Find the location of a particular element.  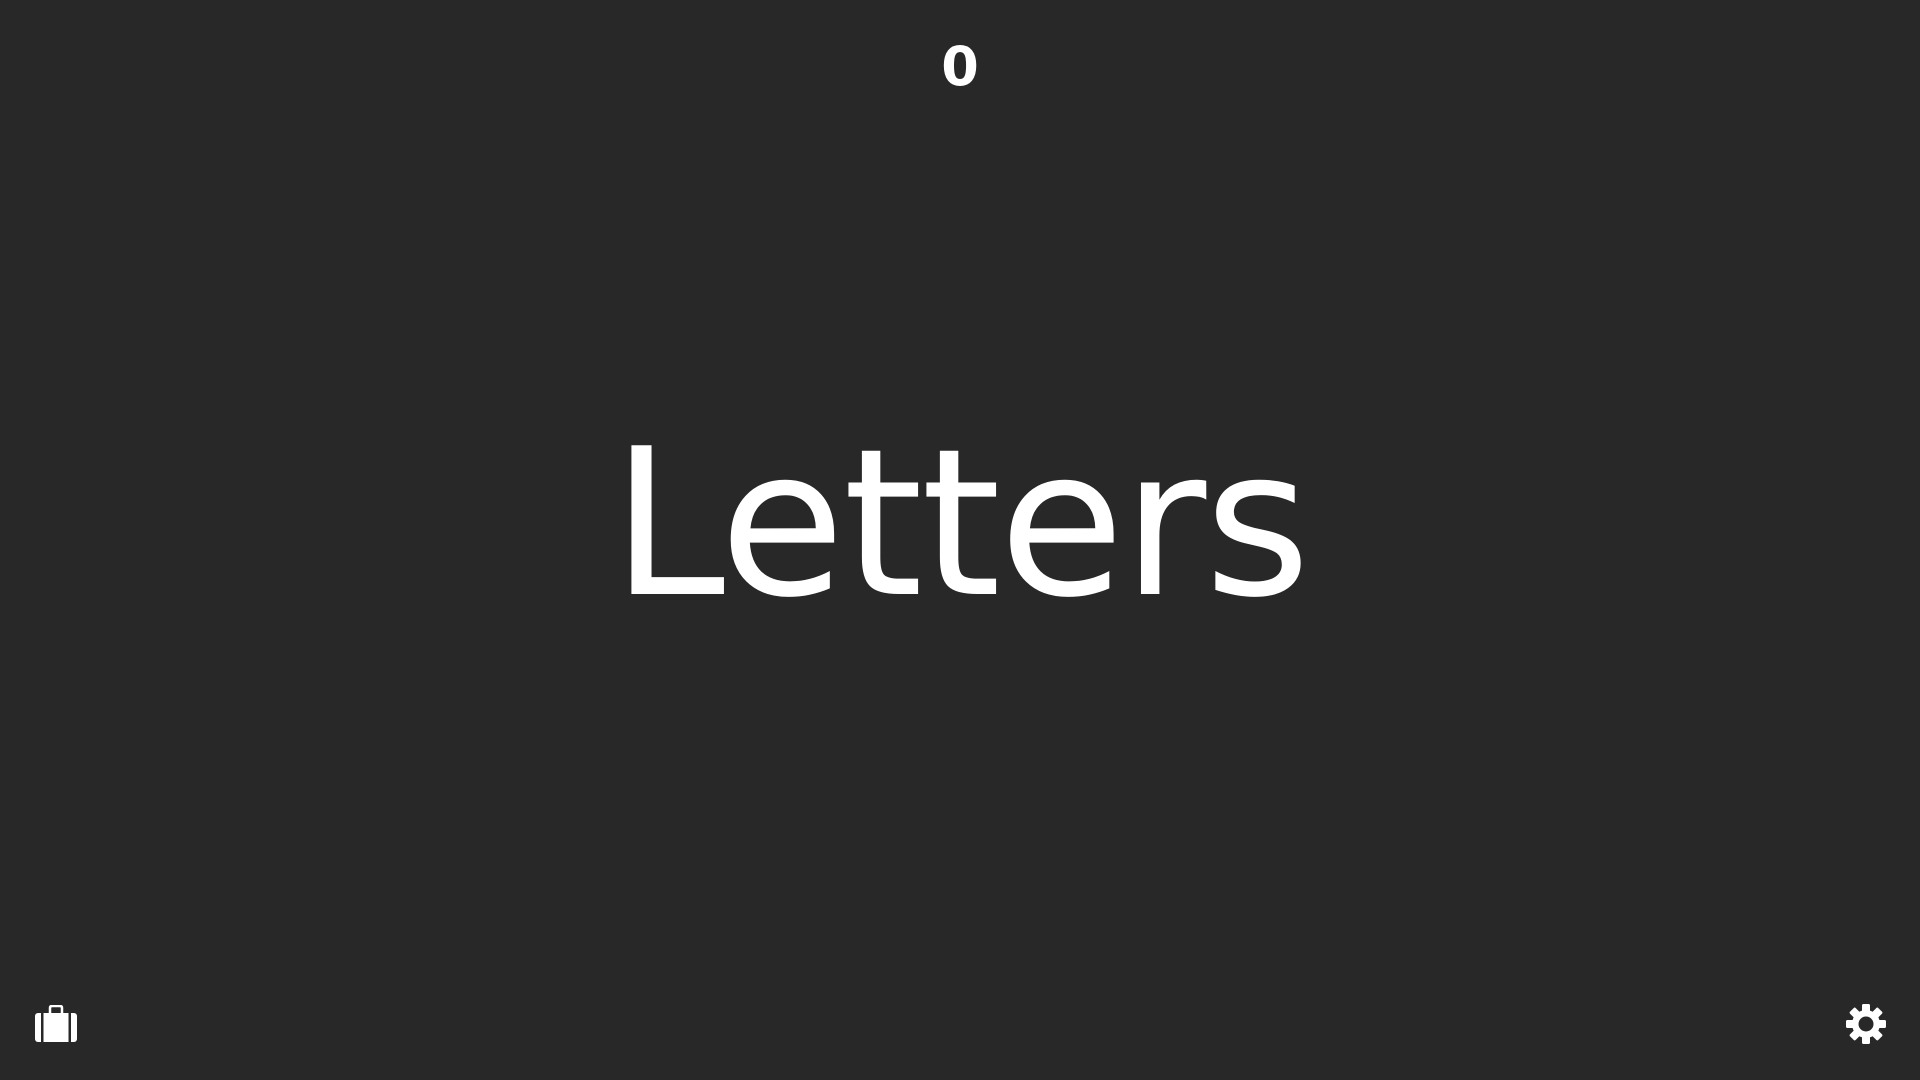

gear-icon is located at coordinates (1866, 1024).